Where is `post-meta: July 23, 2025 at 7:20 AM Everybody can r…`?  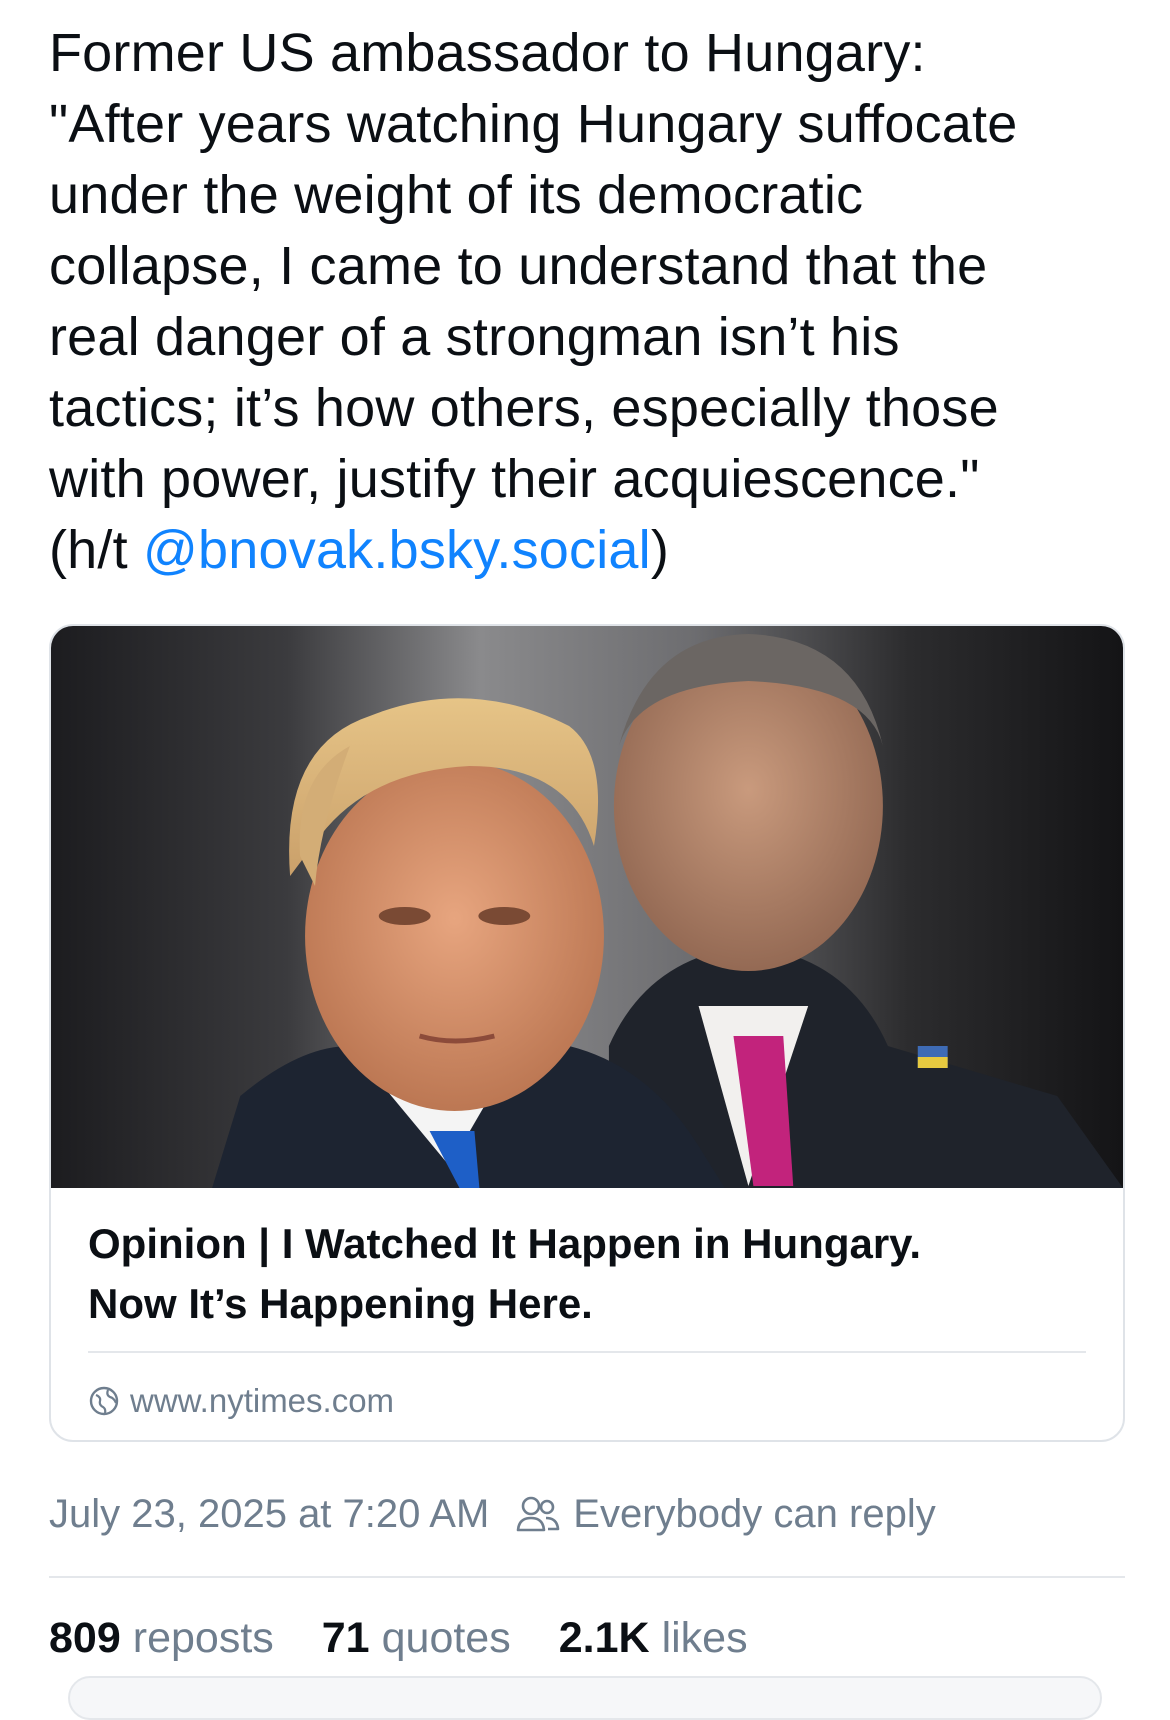 post-meta: July 23, 2025 at 7:20 AM Everybody can r… is located at coordinates (492, 1514).